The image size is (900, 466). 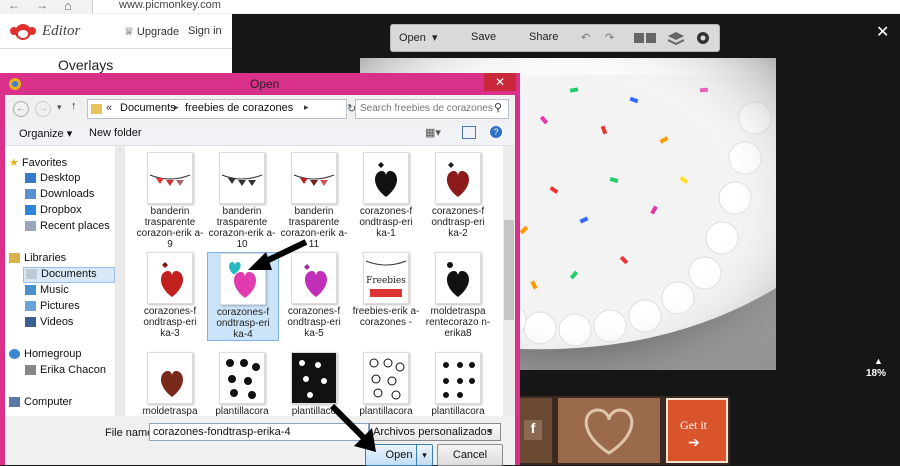 I want to click on filename-value: corazones-fondtrasp-erika-4, so click(x=222, y=432).